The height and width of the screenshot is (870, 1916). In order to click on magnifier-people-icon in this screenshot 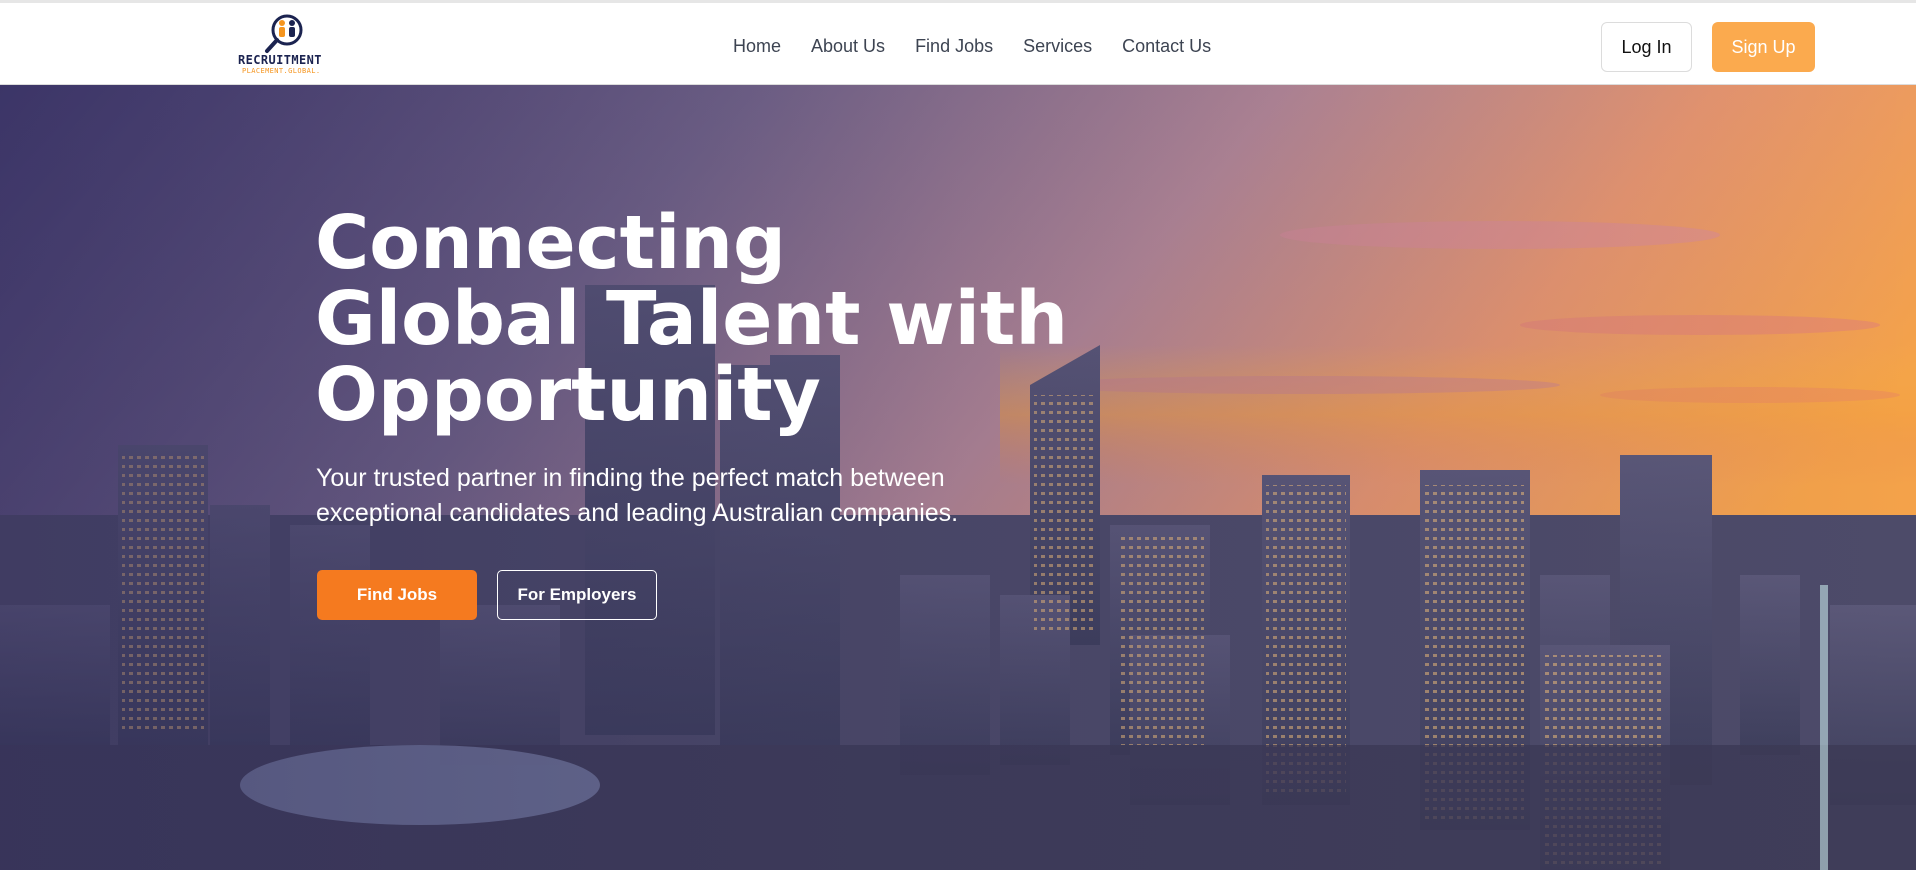, I will do `click(284, 33)`.